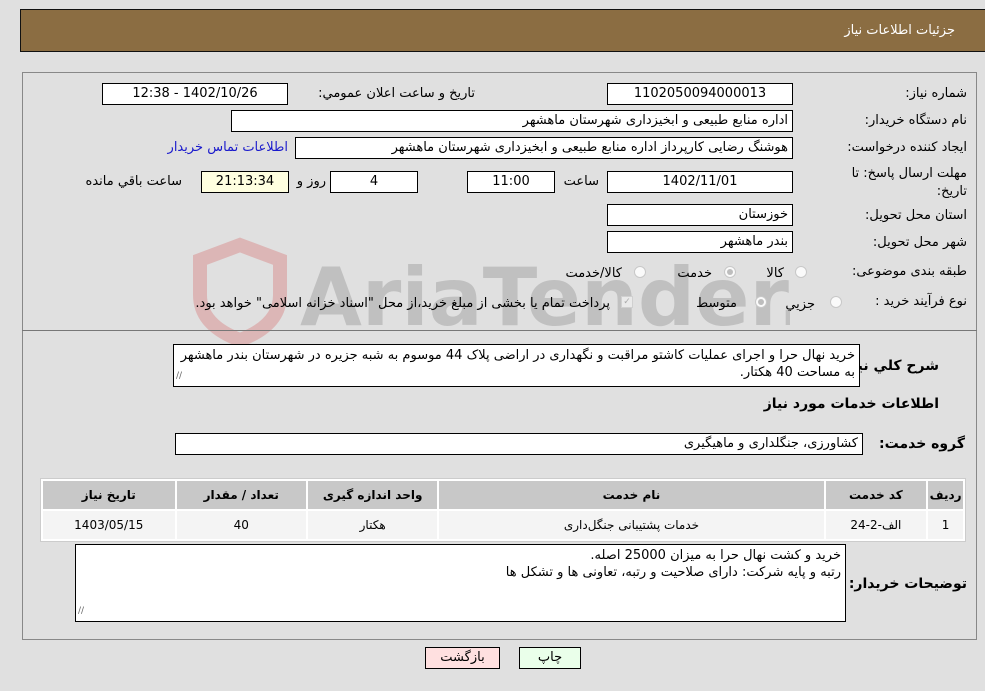  I want to click on need-number-field: 1102050094000013, so click(700, 94).